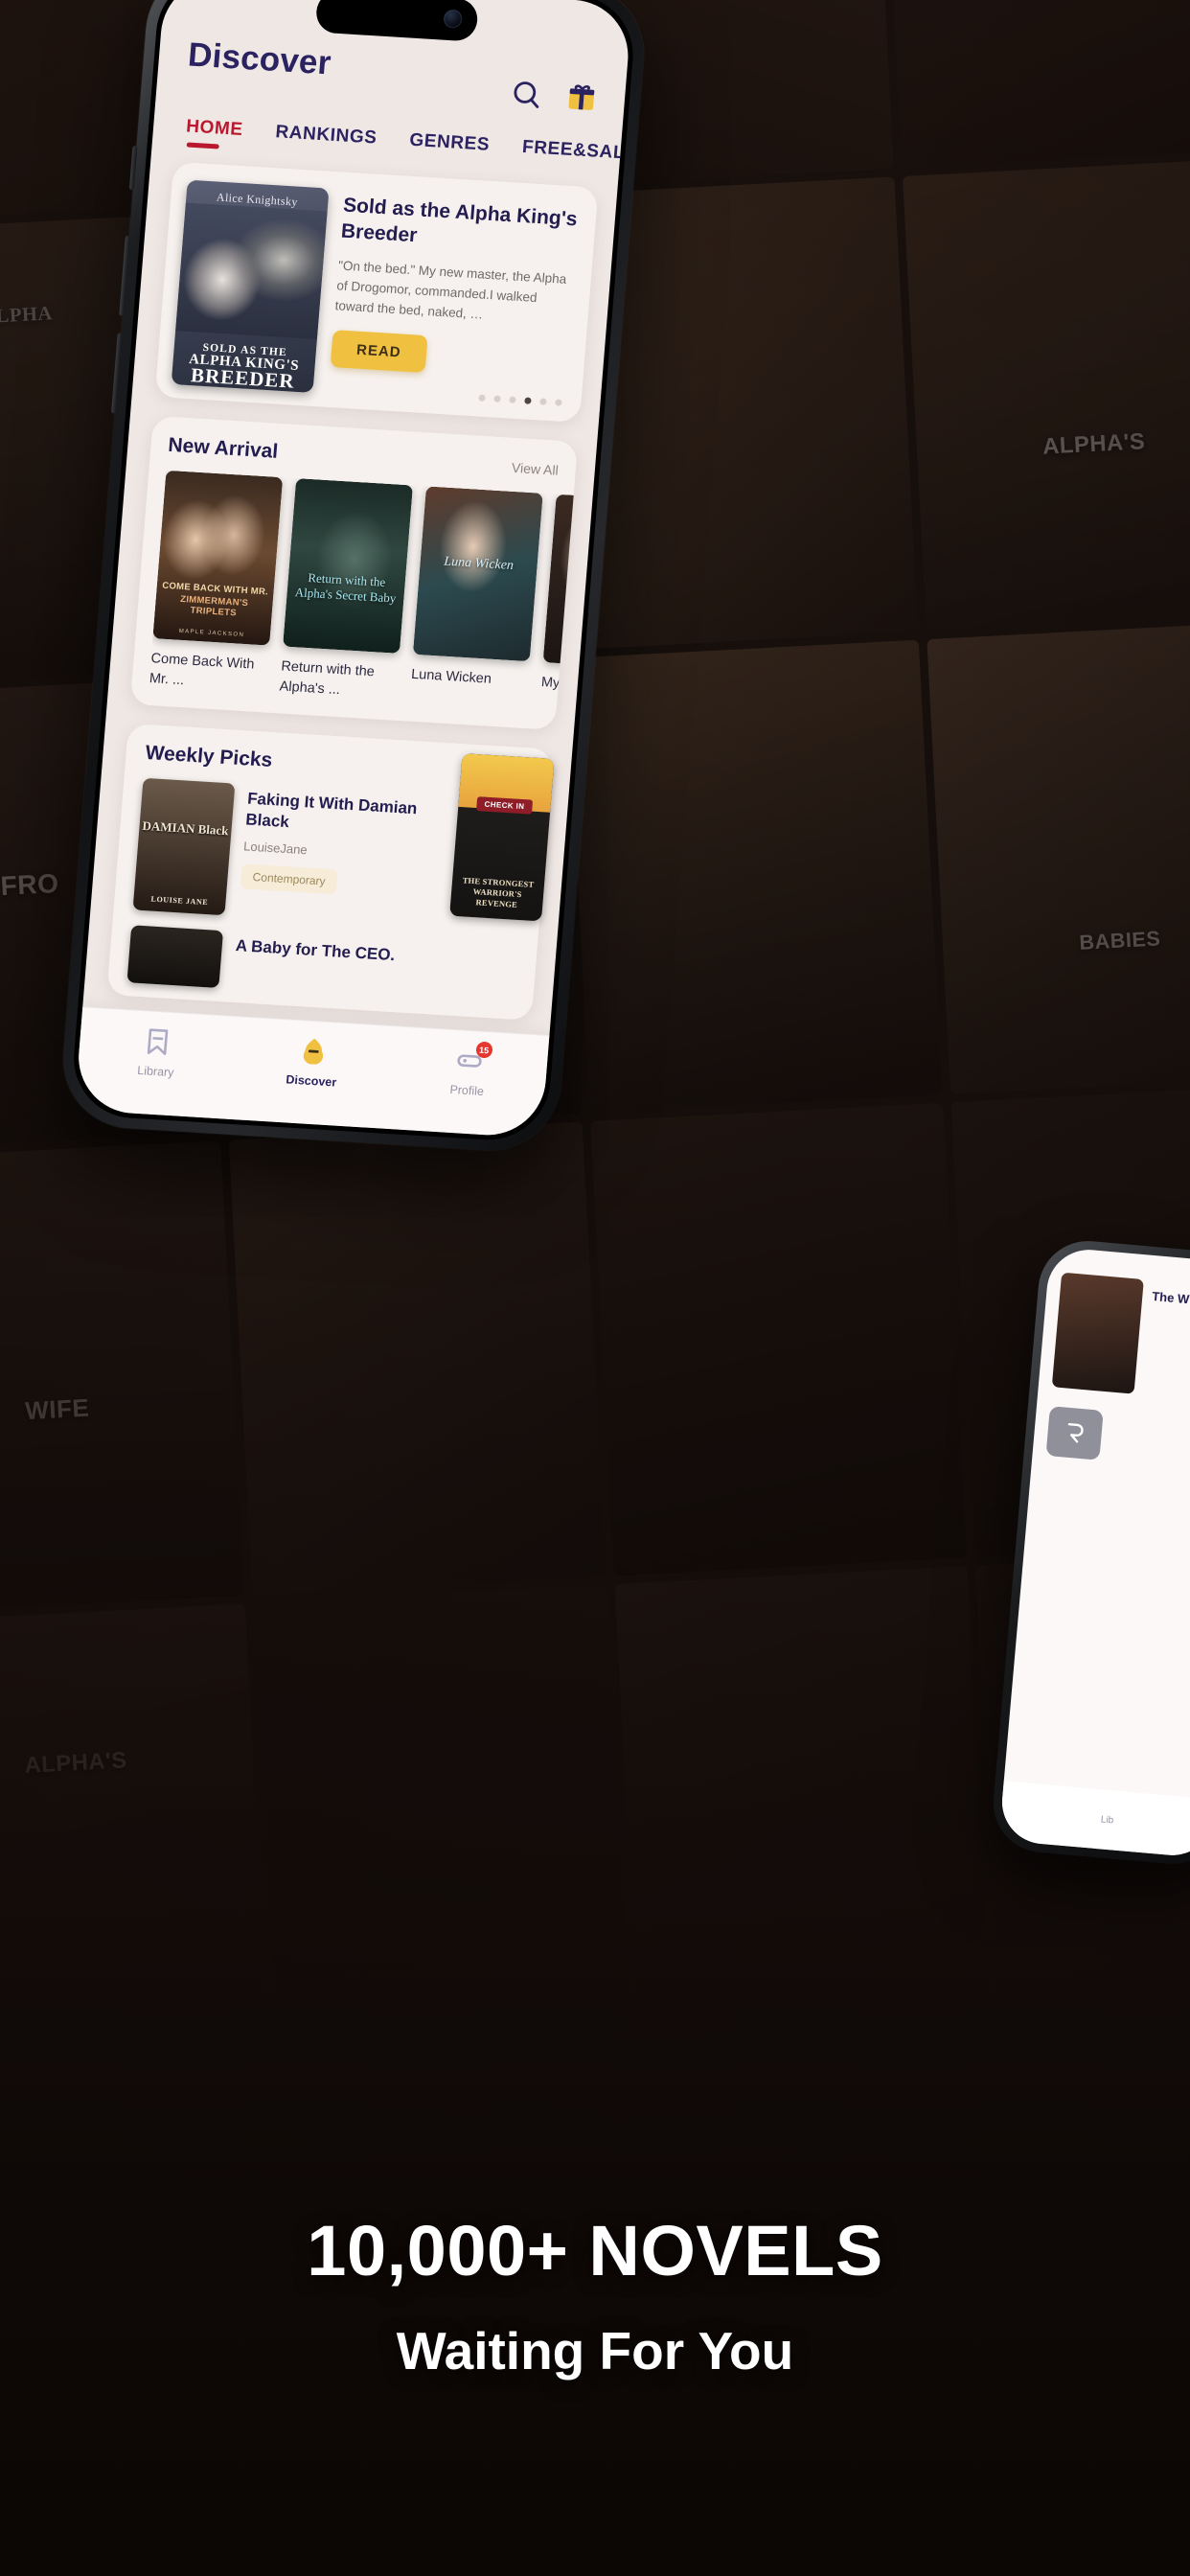 This screenshot has width=1190, height=2576. What do you see at coordinates (159, 1042) in the screenshot?
I see `bookmark-icon` at bounding box center [159, 1042].